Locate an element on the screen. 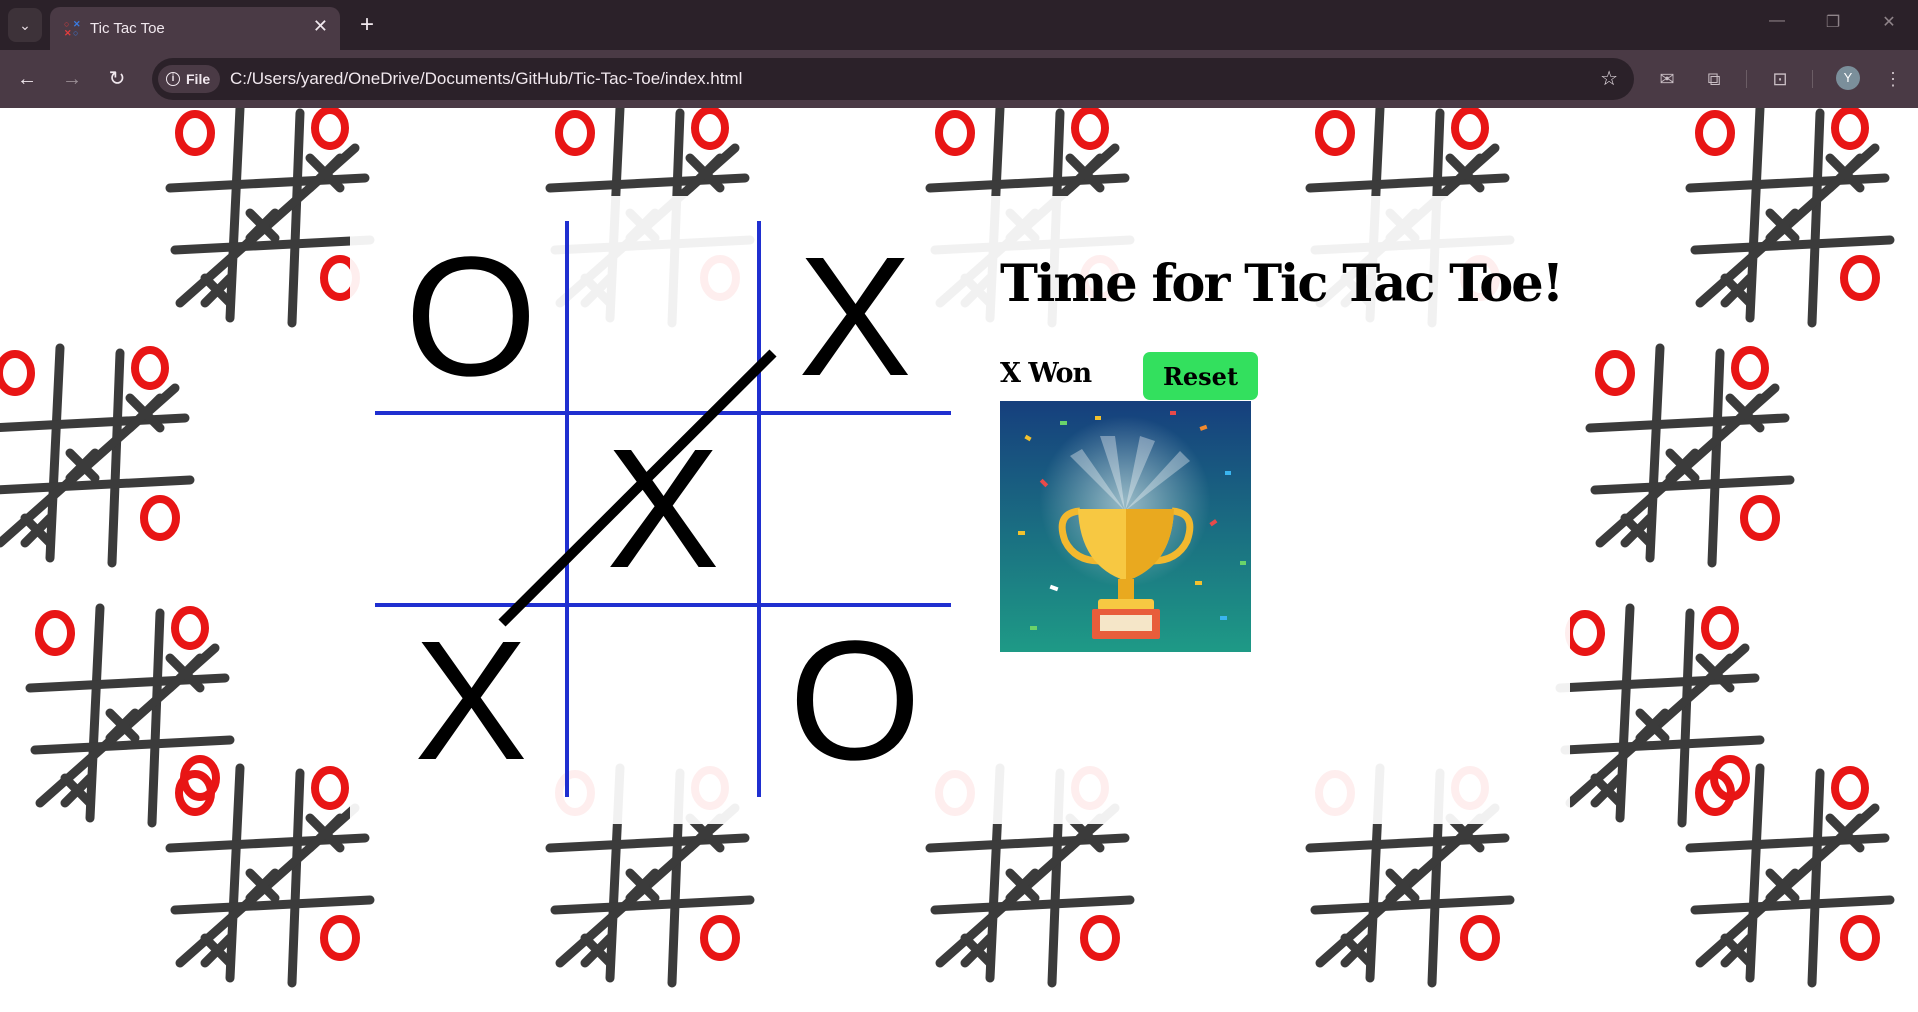 The image size is (1918, 1012). new-tab-button: + is located at coordinates (367, 25).